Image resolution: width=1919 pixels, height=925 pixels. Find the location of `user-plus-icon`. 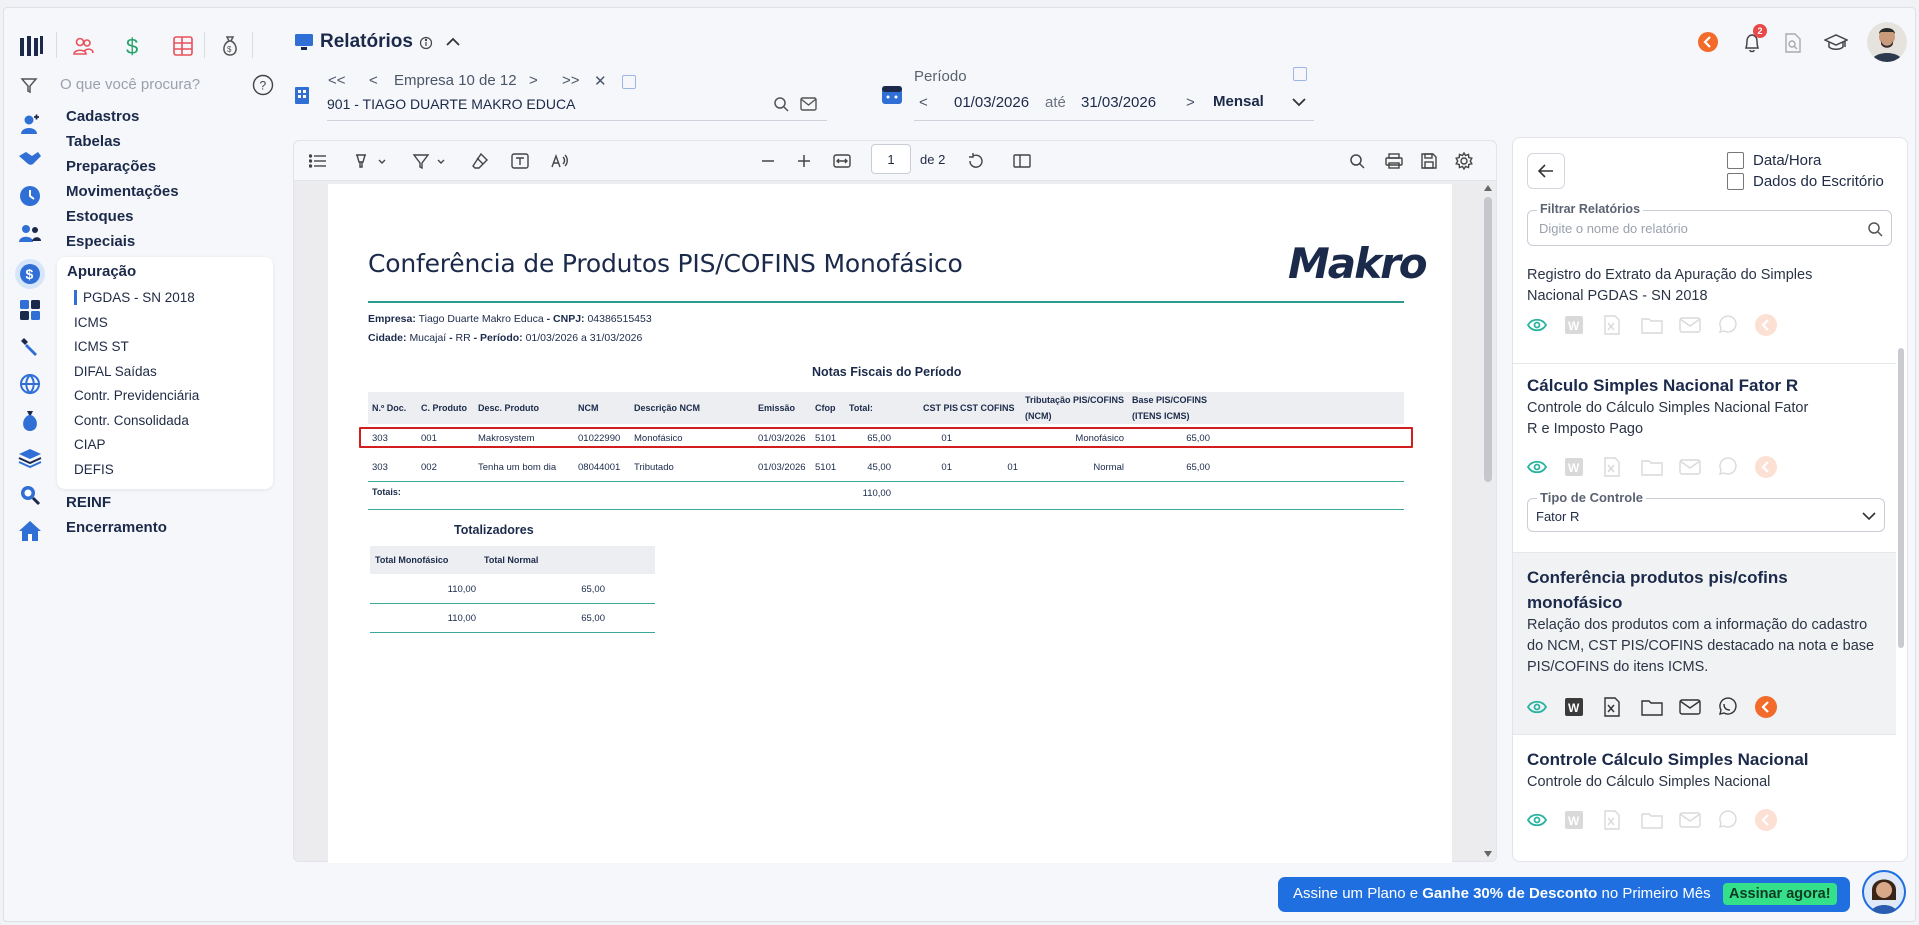

user-plus-icon is located at coordinates (30, 125).